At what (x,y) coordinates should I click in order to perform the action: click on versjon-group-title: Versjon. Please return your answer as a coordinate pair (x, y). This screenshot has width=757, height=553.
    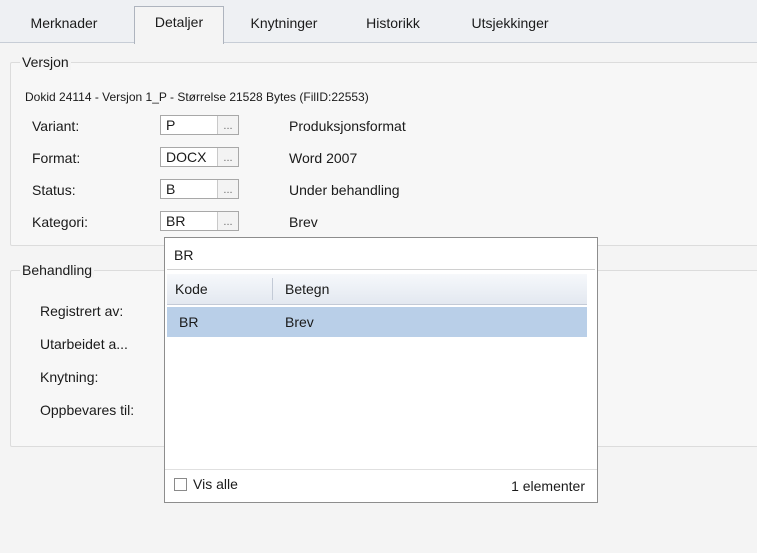
    Looking at the image, I should click on (45, 62).